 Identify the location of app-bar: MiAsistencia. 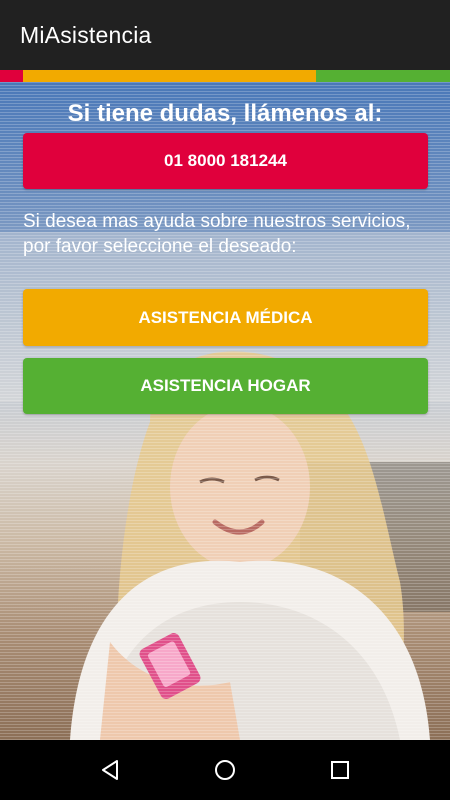
(225, 35).